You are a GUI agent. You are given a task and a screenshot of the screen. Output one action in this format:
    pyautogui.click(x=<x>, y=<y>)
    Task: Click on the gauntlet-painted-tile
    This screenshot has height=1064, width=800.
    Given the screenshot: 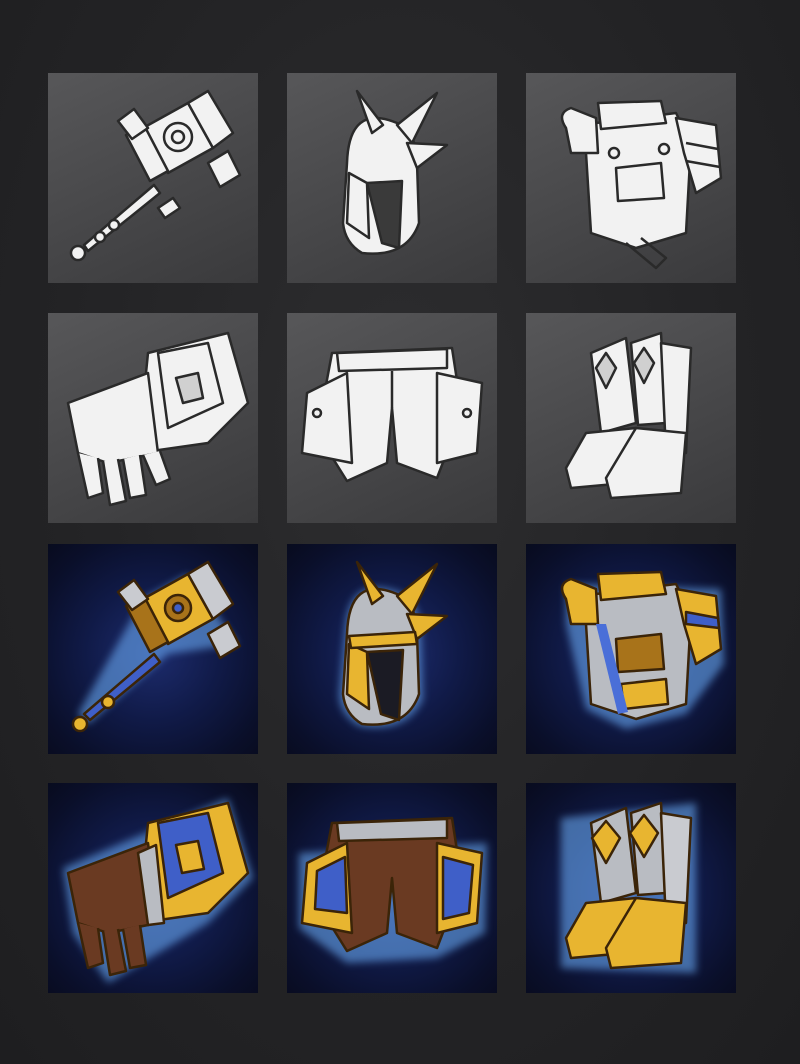 What is the action you would take?
    pyautogui.click(x=153, y=888)
    